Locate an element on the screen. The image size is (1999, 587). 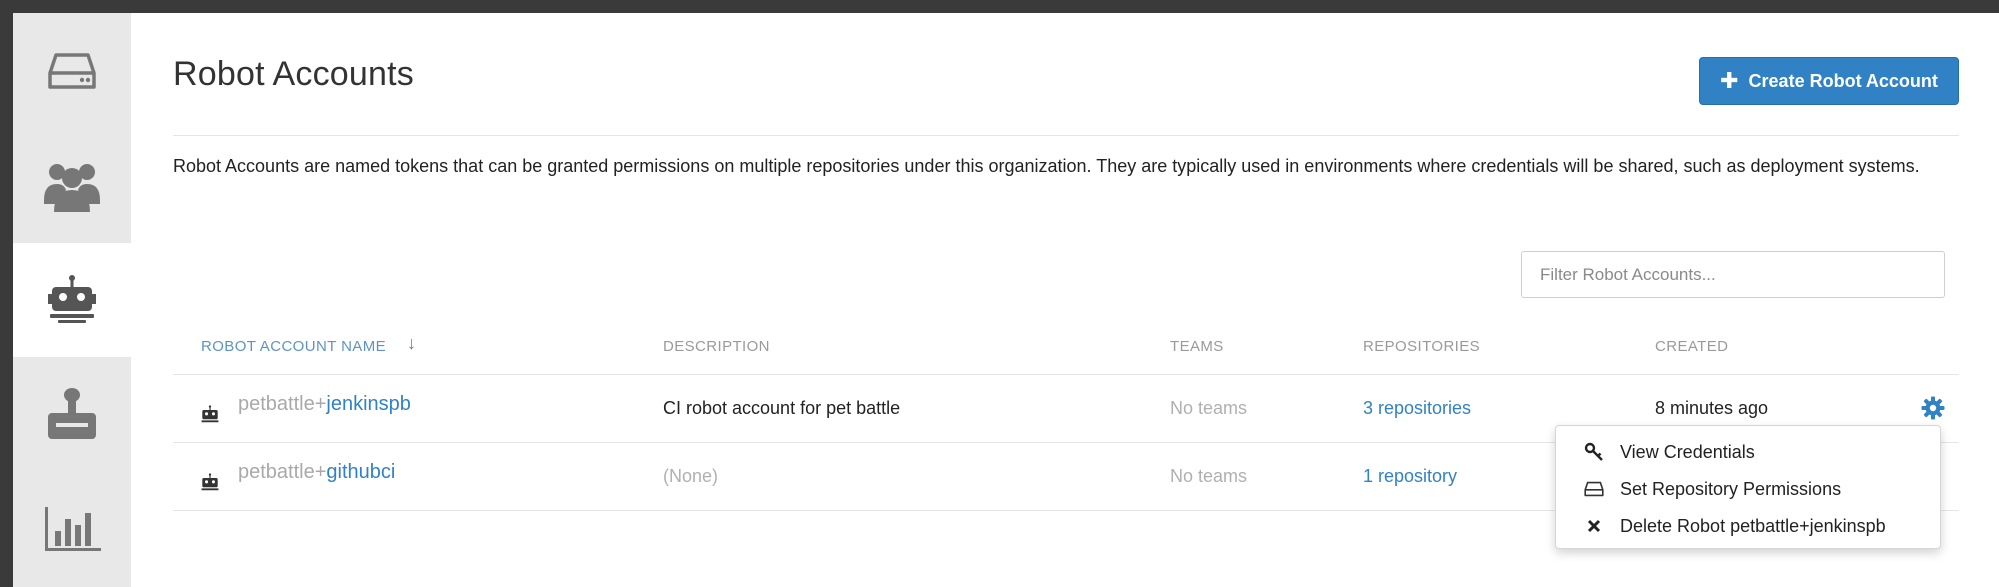
menu-item-label: View Credentials is located at coordinates (1687, 451).